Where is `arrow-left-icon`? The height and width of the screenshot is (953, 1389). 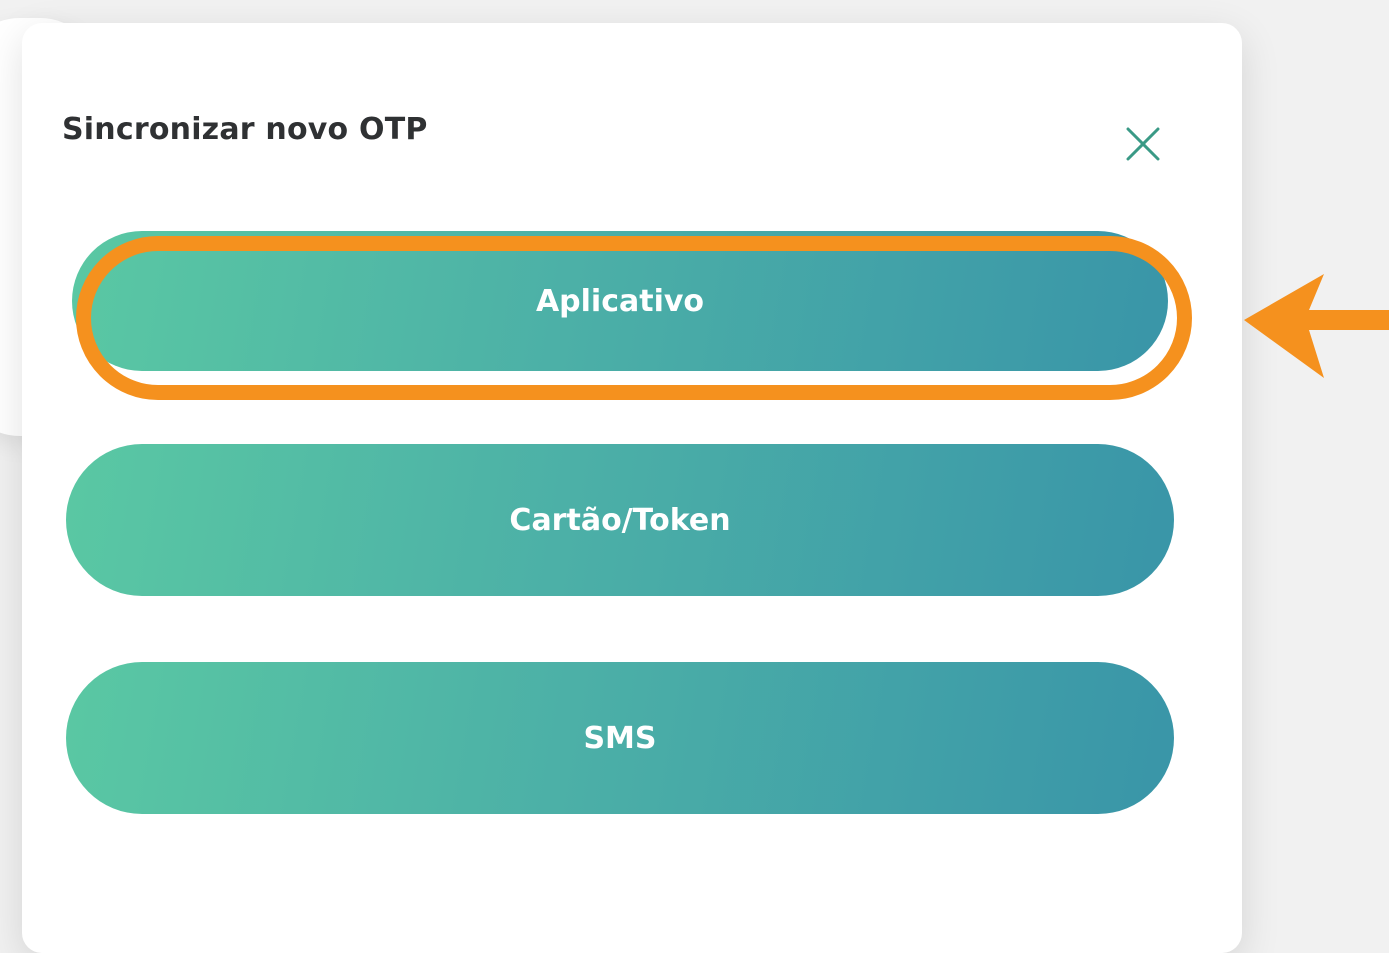
arrow-left-icon is located at coordinates (1316, 326).